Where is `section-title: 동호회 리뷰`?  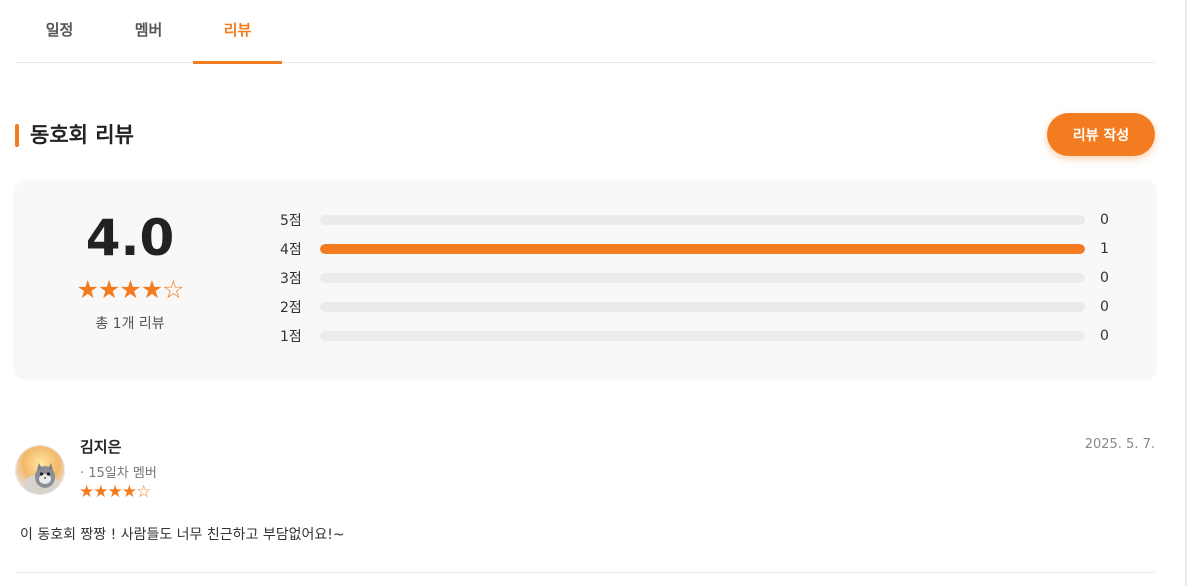 section-title: 동호회 리뷰 is located at coordinates (82, 135).